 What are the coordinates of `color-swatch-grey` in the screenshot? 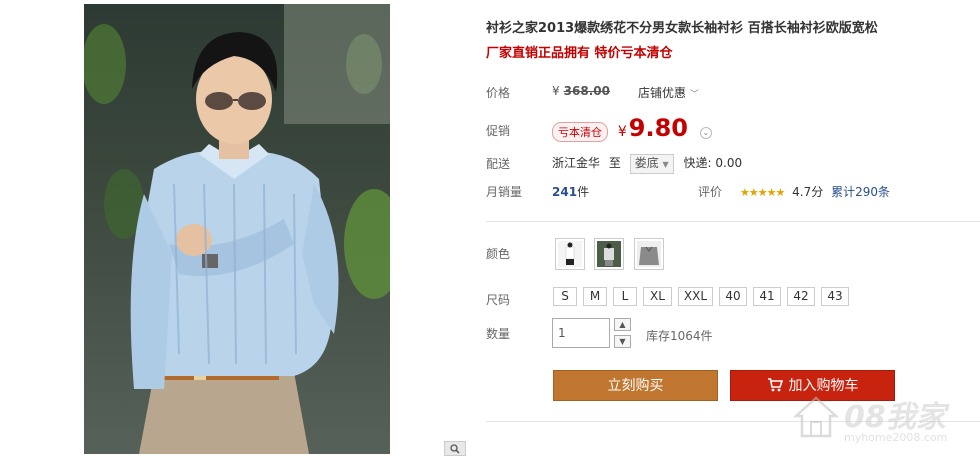 It's located at (649, 254).